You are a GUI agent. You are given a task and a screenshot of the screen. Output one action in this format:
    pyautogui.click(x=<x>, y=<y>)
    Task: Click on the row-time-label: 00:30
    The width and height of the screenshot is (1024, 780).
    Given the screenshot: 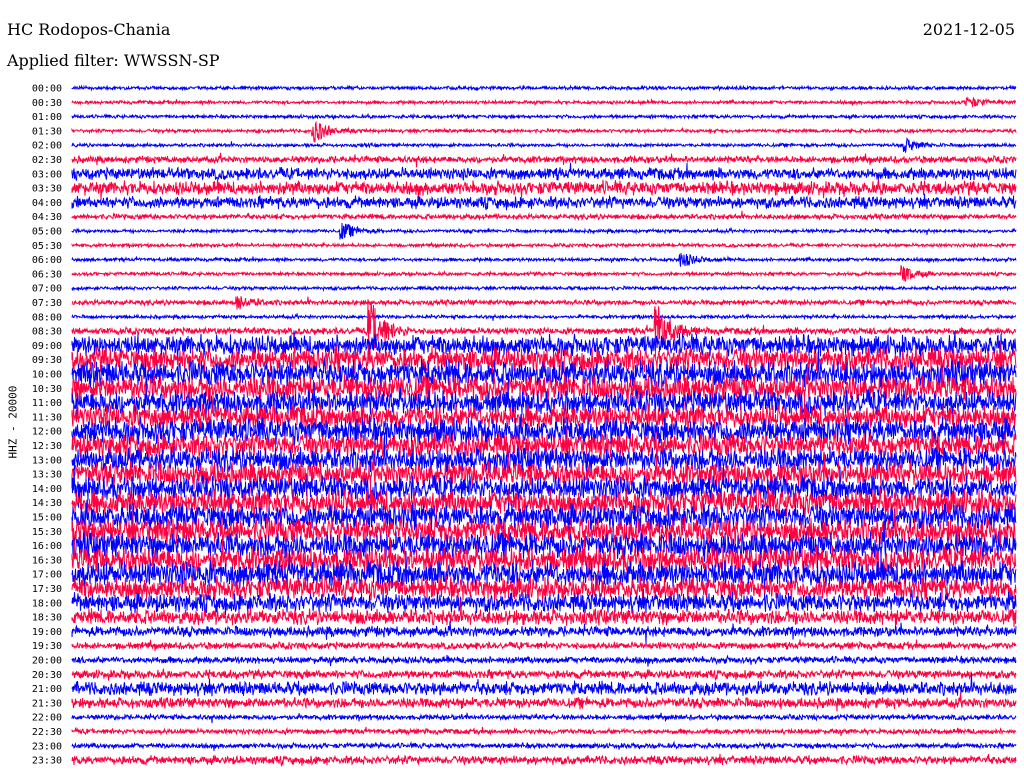 What is the action you would take?
    pyautogui.click(x=47, y=103)
    